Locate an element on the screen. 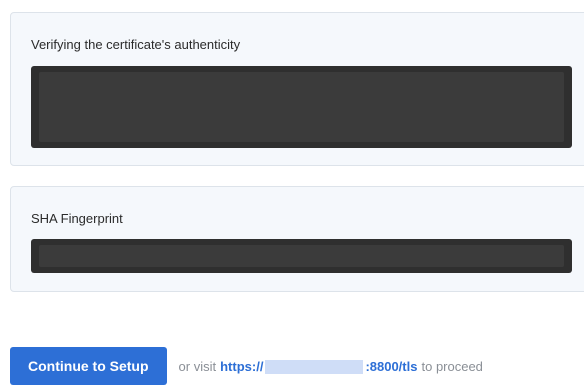 This screenshot has width=584, height=387. fingerprint-value-redacted is located at coordinates (301, 256).